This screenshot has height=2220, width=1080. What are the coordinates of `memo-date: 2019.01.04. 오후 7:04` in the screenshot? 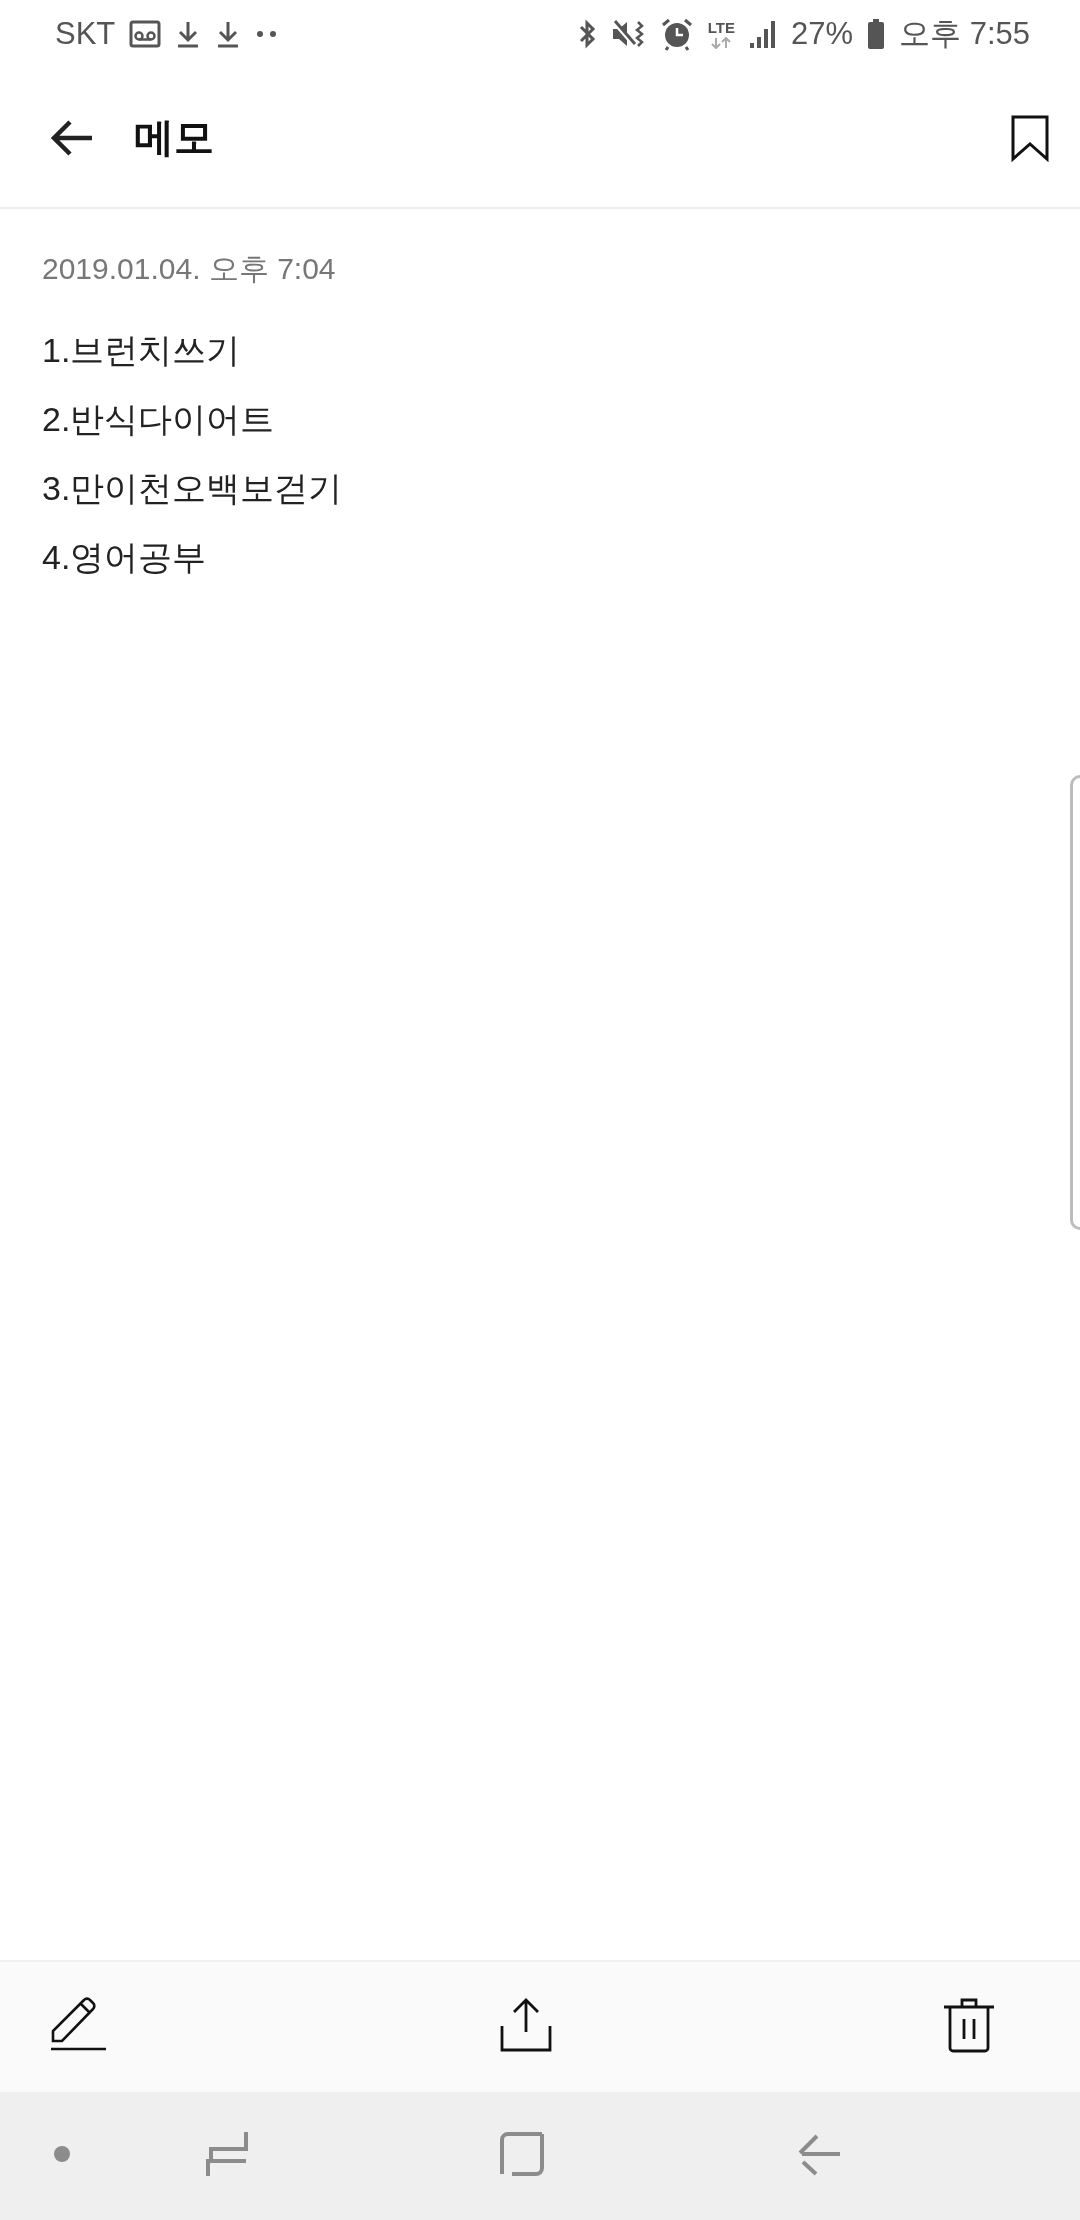 It's located at (189, 269).